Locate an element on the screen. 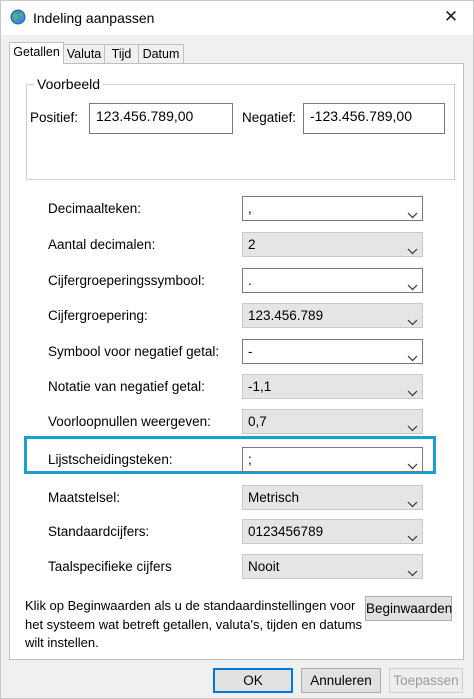 The image size is (474, 699). setting-label: Aantal decimalen: is located at coordinates (102, 244).